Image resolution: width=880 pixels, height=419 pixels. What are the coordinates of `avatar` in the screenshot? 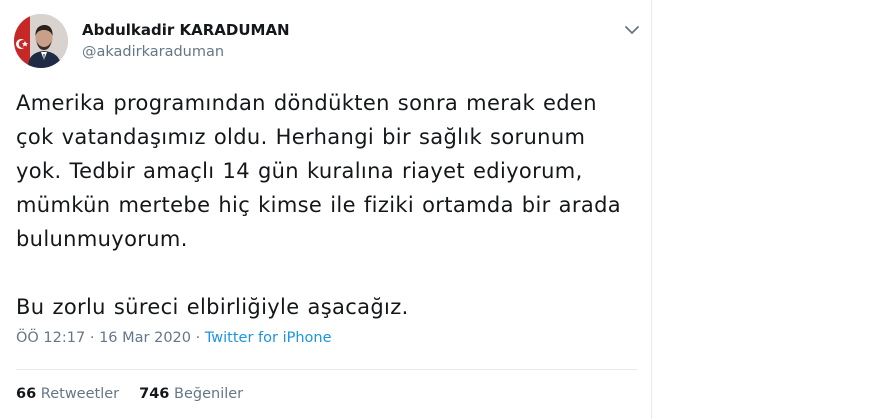 It's located at (41, 41).